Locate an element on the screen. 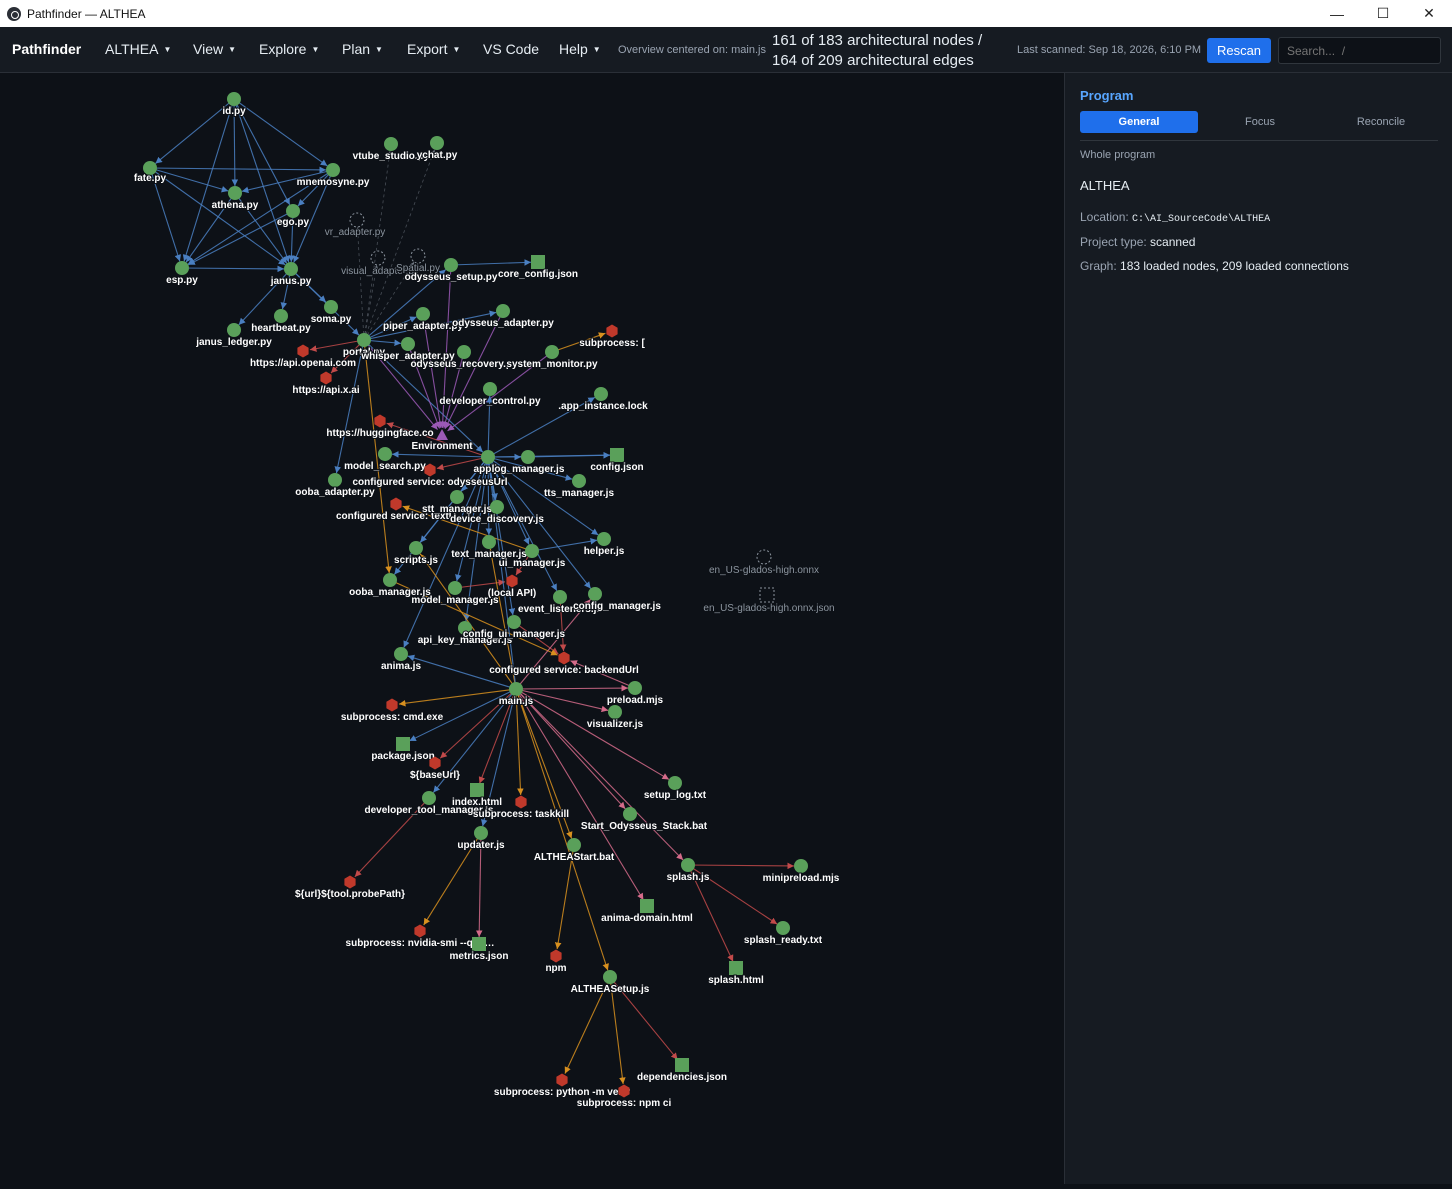 The image size is (1452, 1189). graph-node-huggingface: https://huggingface.co is located at coordinates (380, 427).